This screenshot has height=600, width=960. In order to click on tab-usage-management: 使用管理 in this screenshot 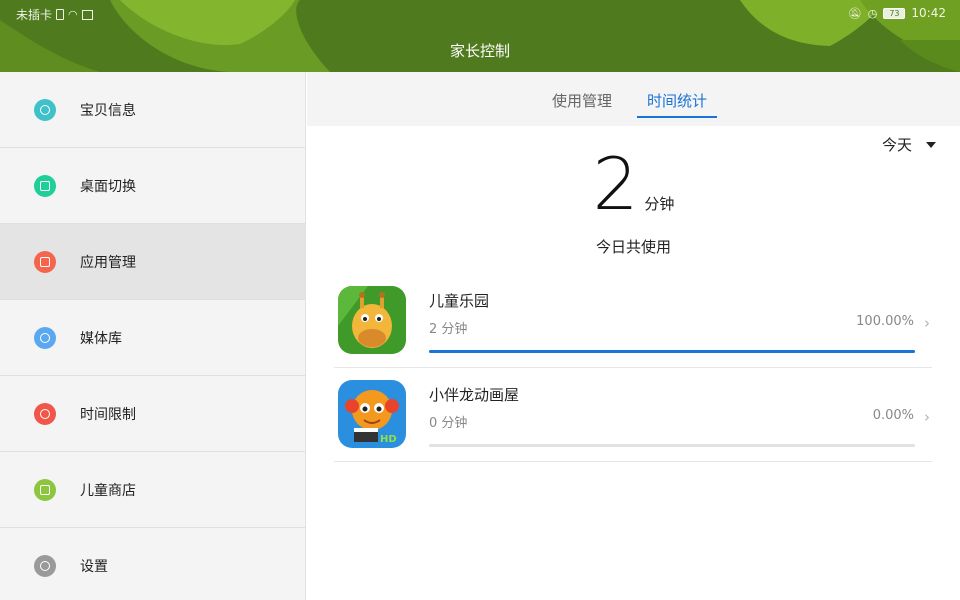, I will do `click(582, 104)`.